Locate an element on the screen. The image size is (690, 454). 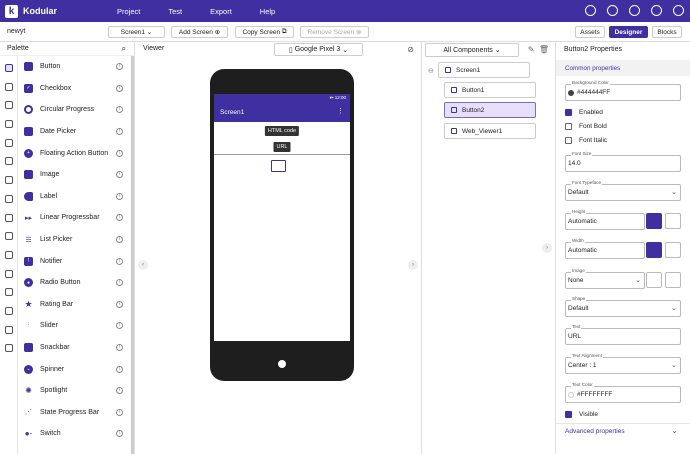
collapse-icon: ⊖ is located at coordinates (431, 71).